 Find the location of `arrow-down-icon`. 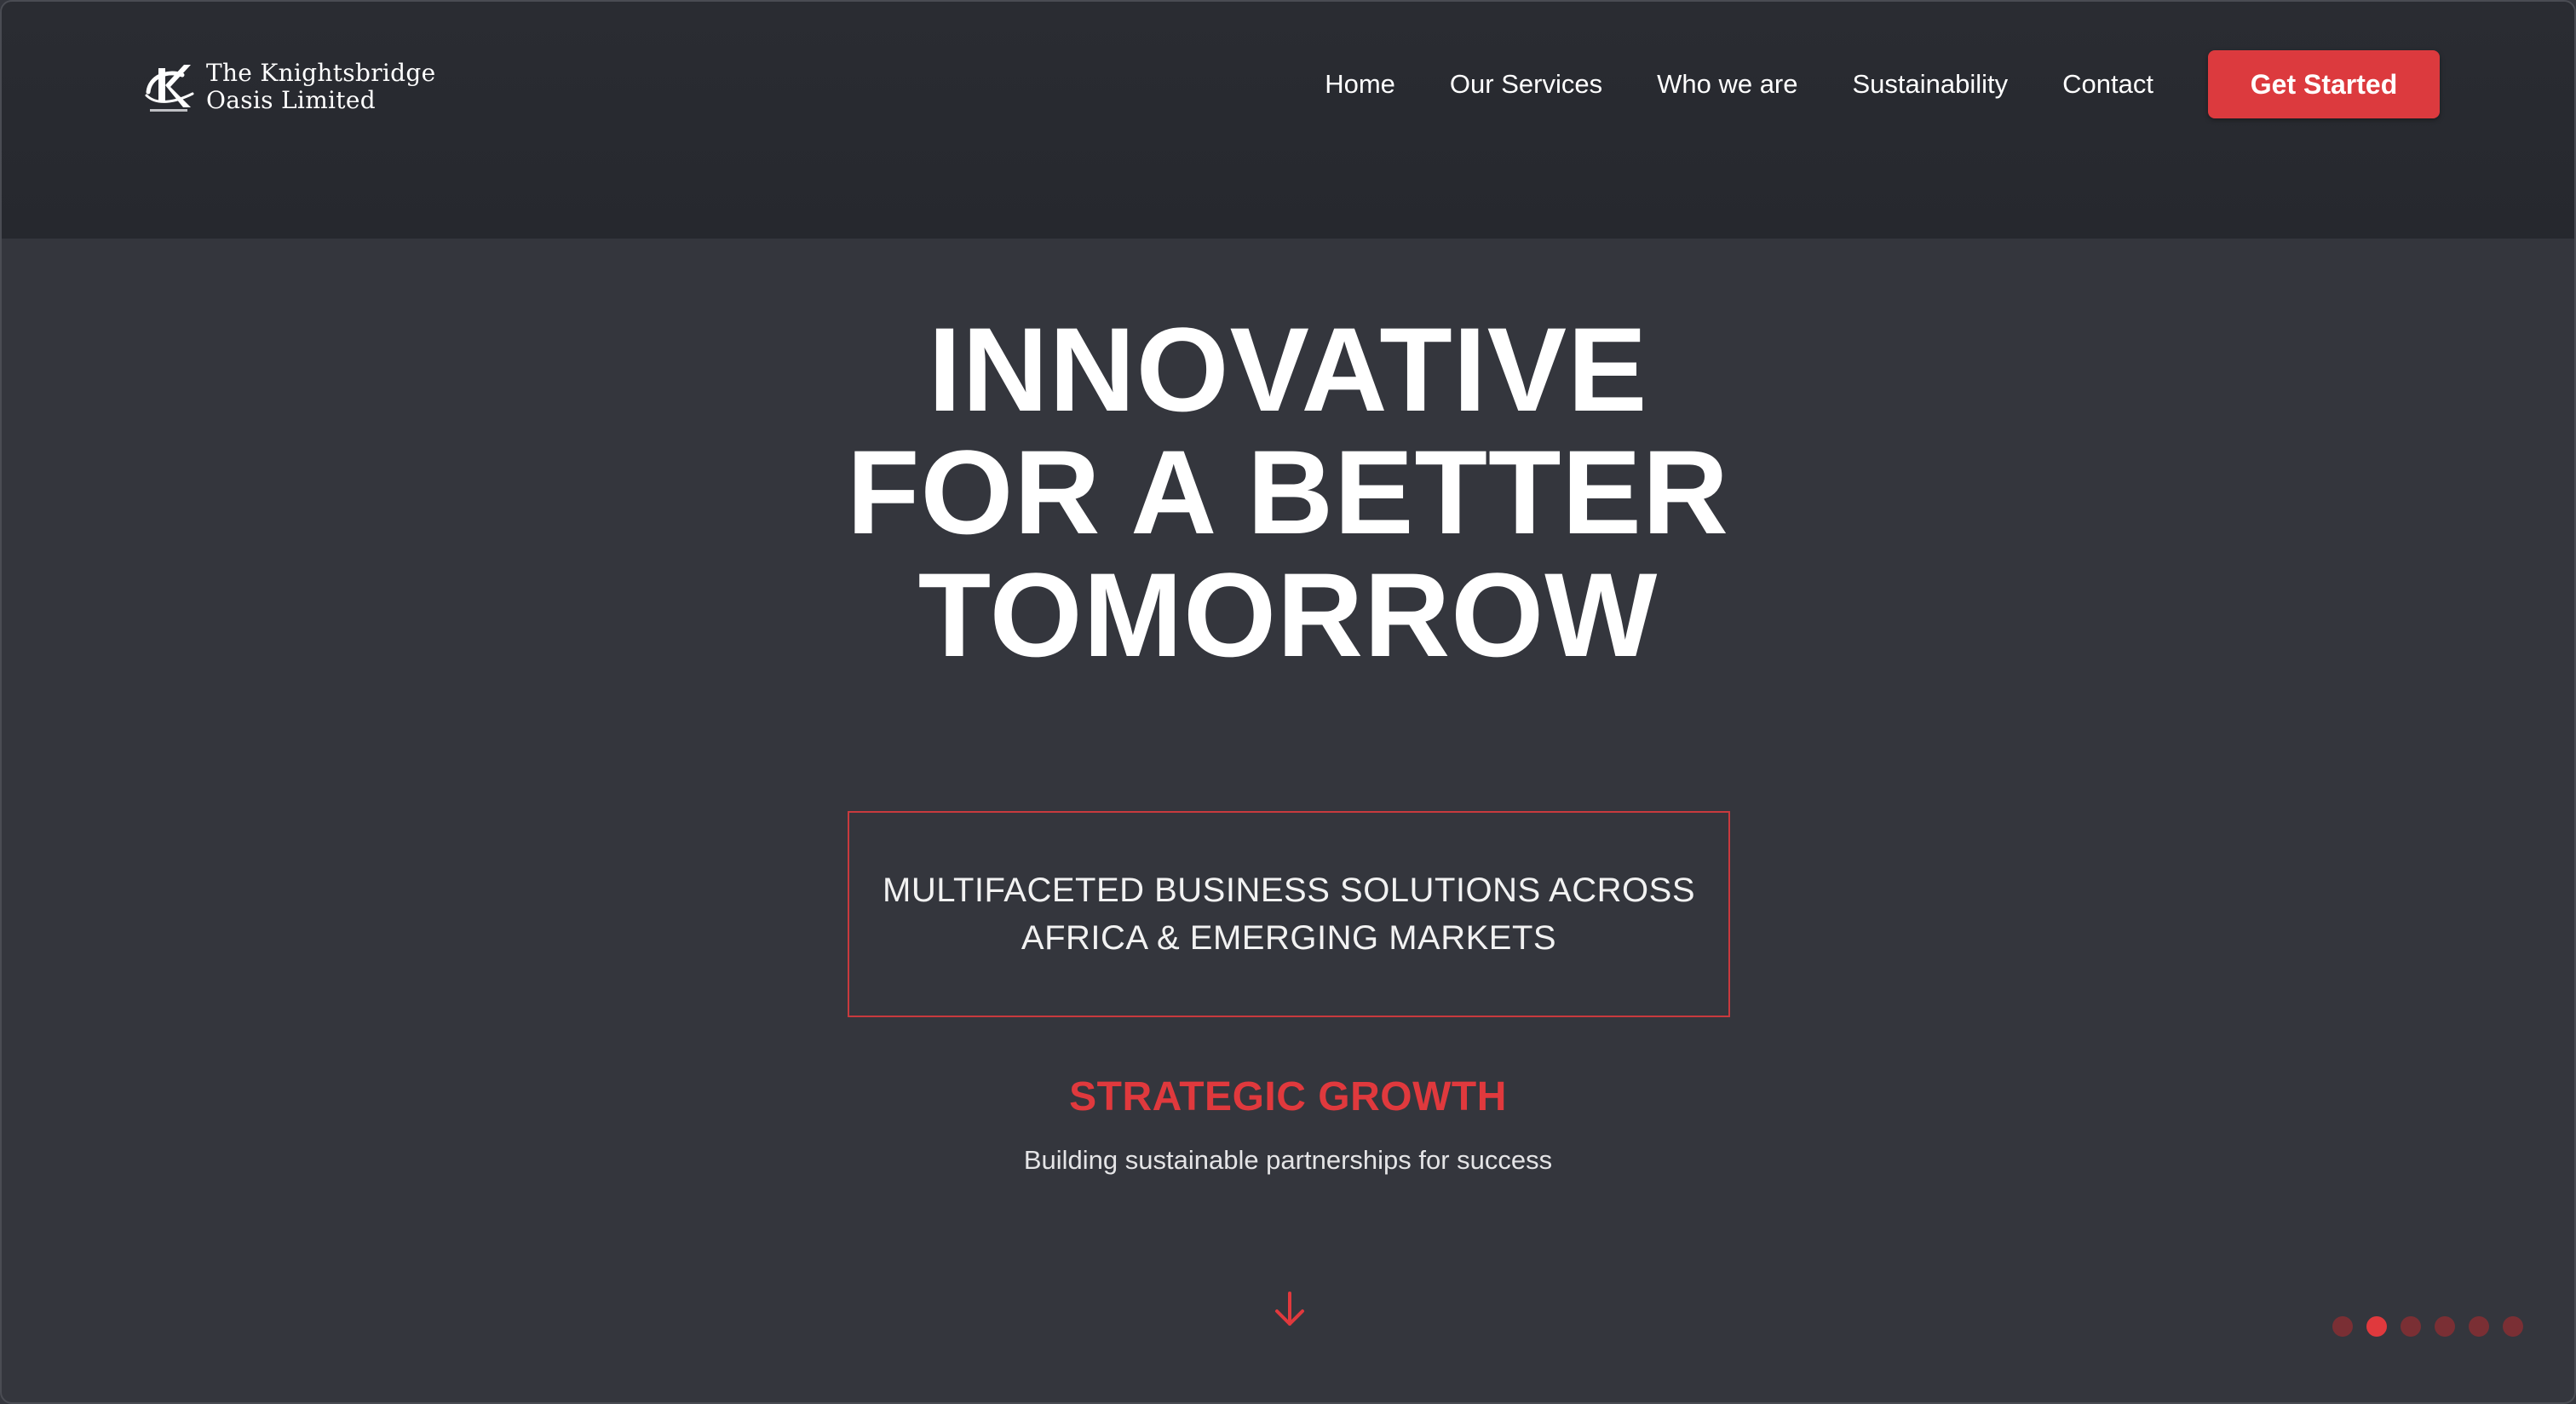

arrow-down-icon is located at coordinates (1290, 1309).